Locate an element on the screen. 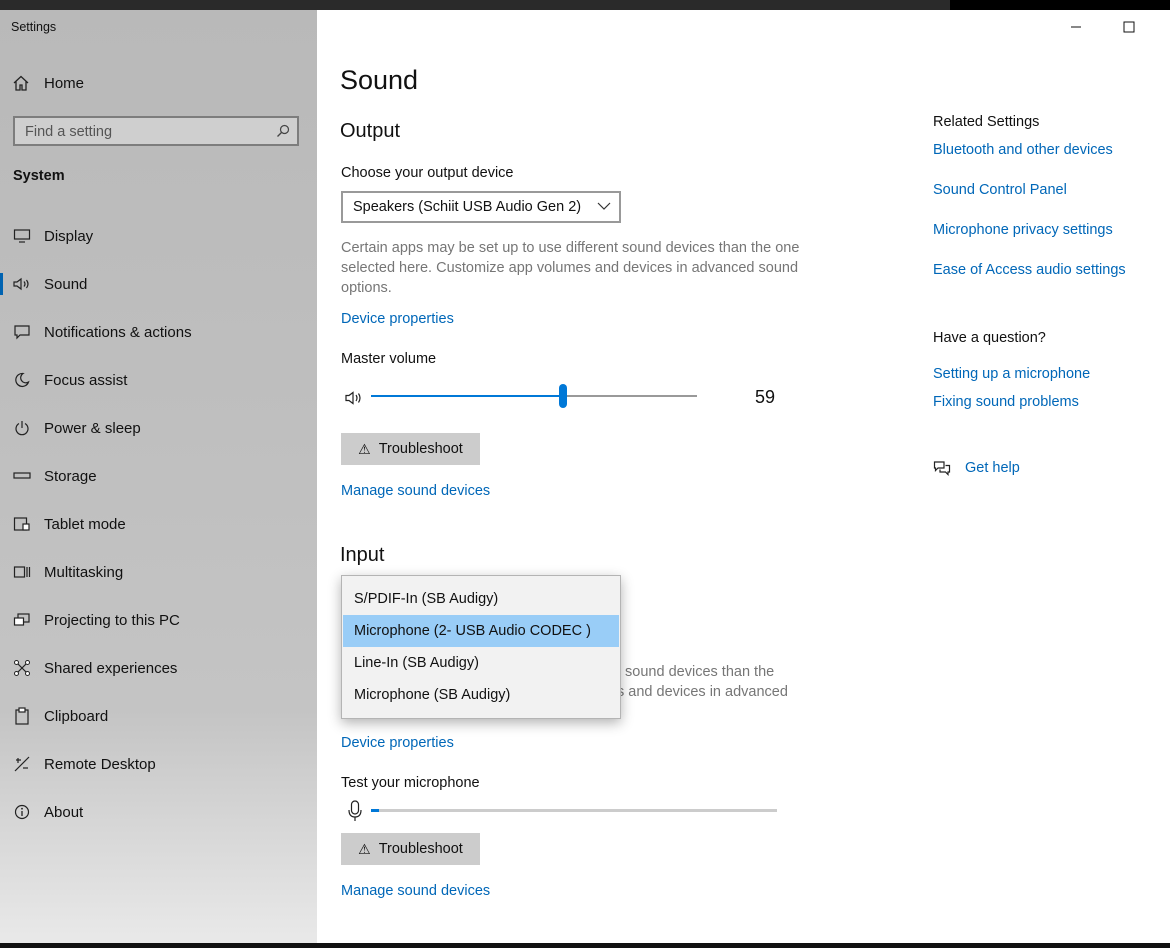 The height and width of the screenshot is (948, 1170). help-link-fixing-sound: Fixing sound problems is located at coordinates (1006, 402).